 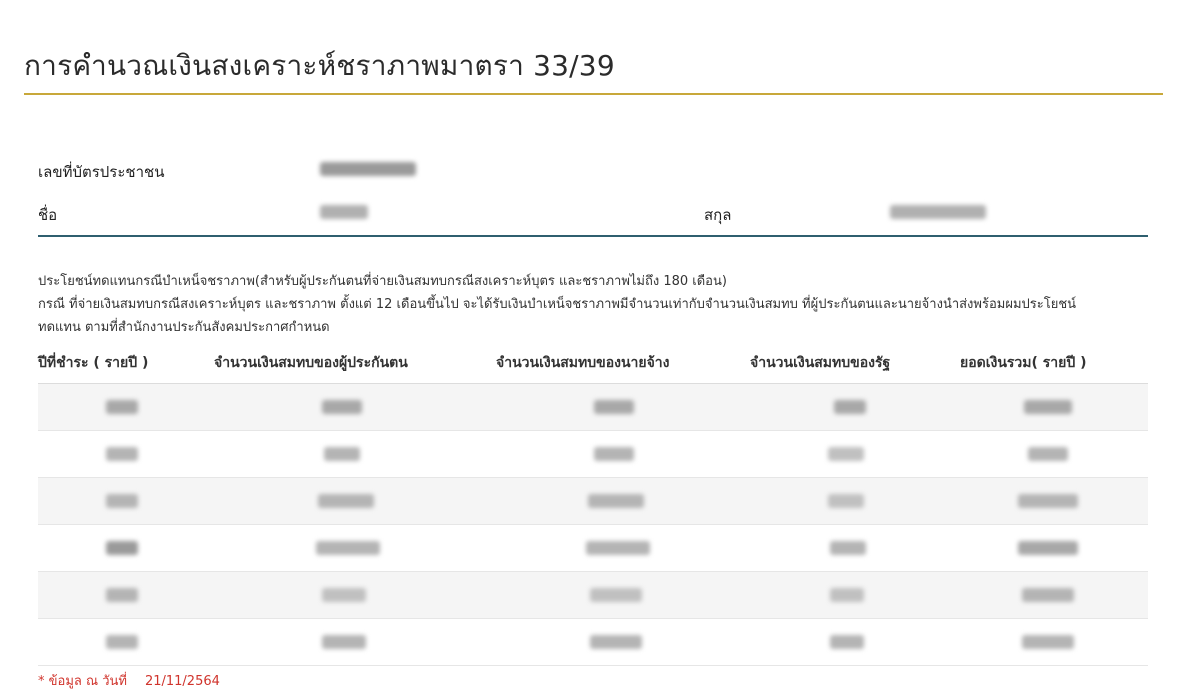 I want to click on personal-info: เลขที่บัตรประชาชน ชื่อ สกุล, so click(x=593, y=193).